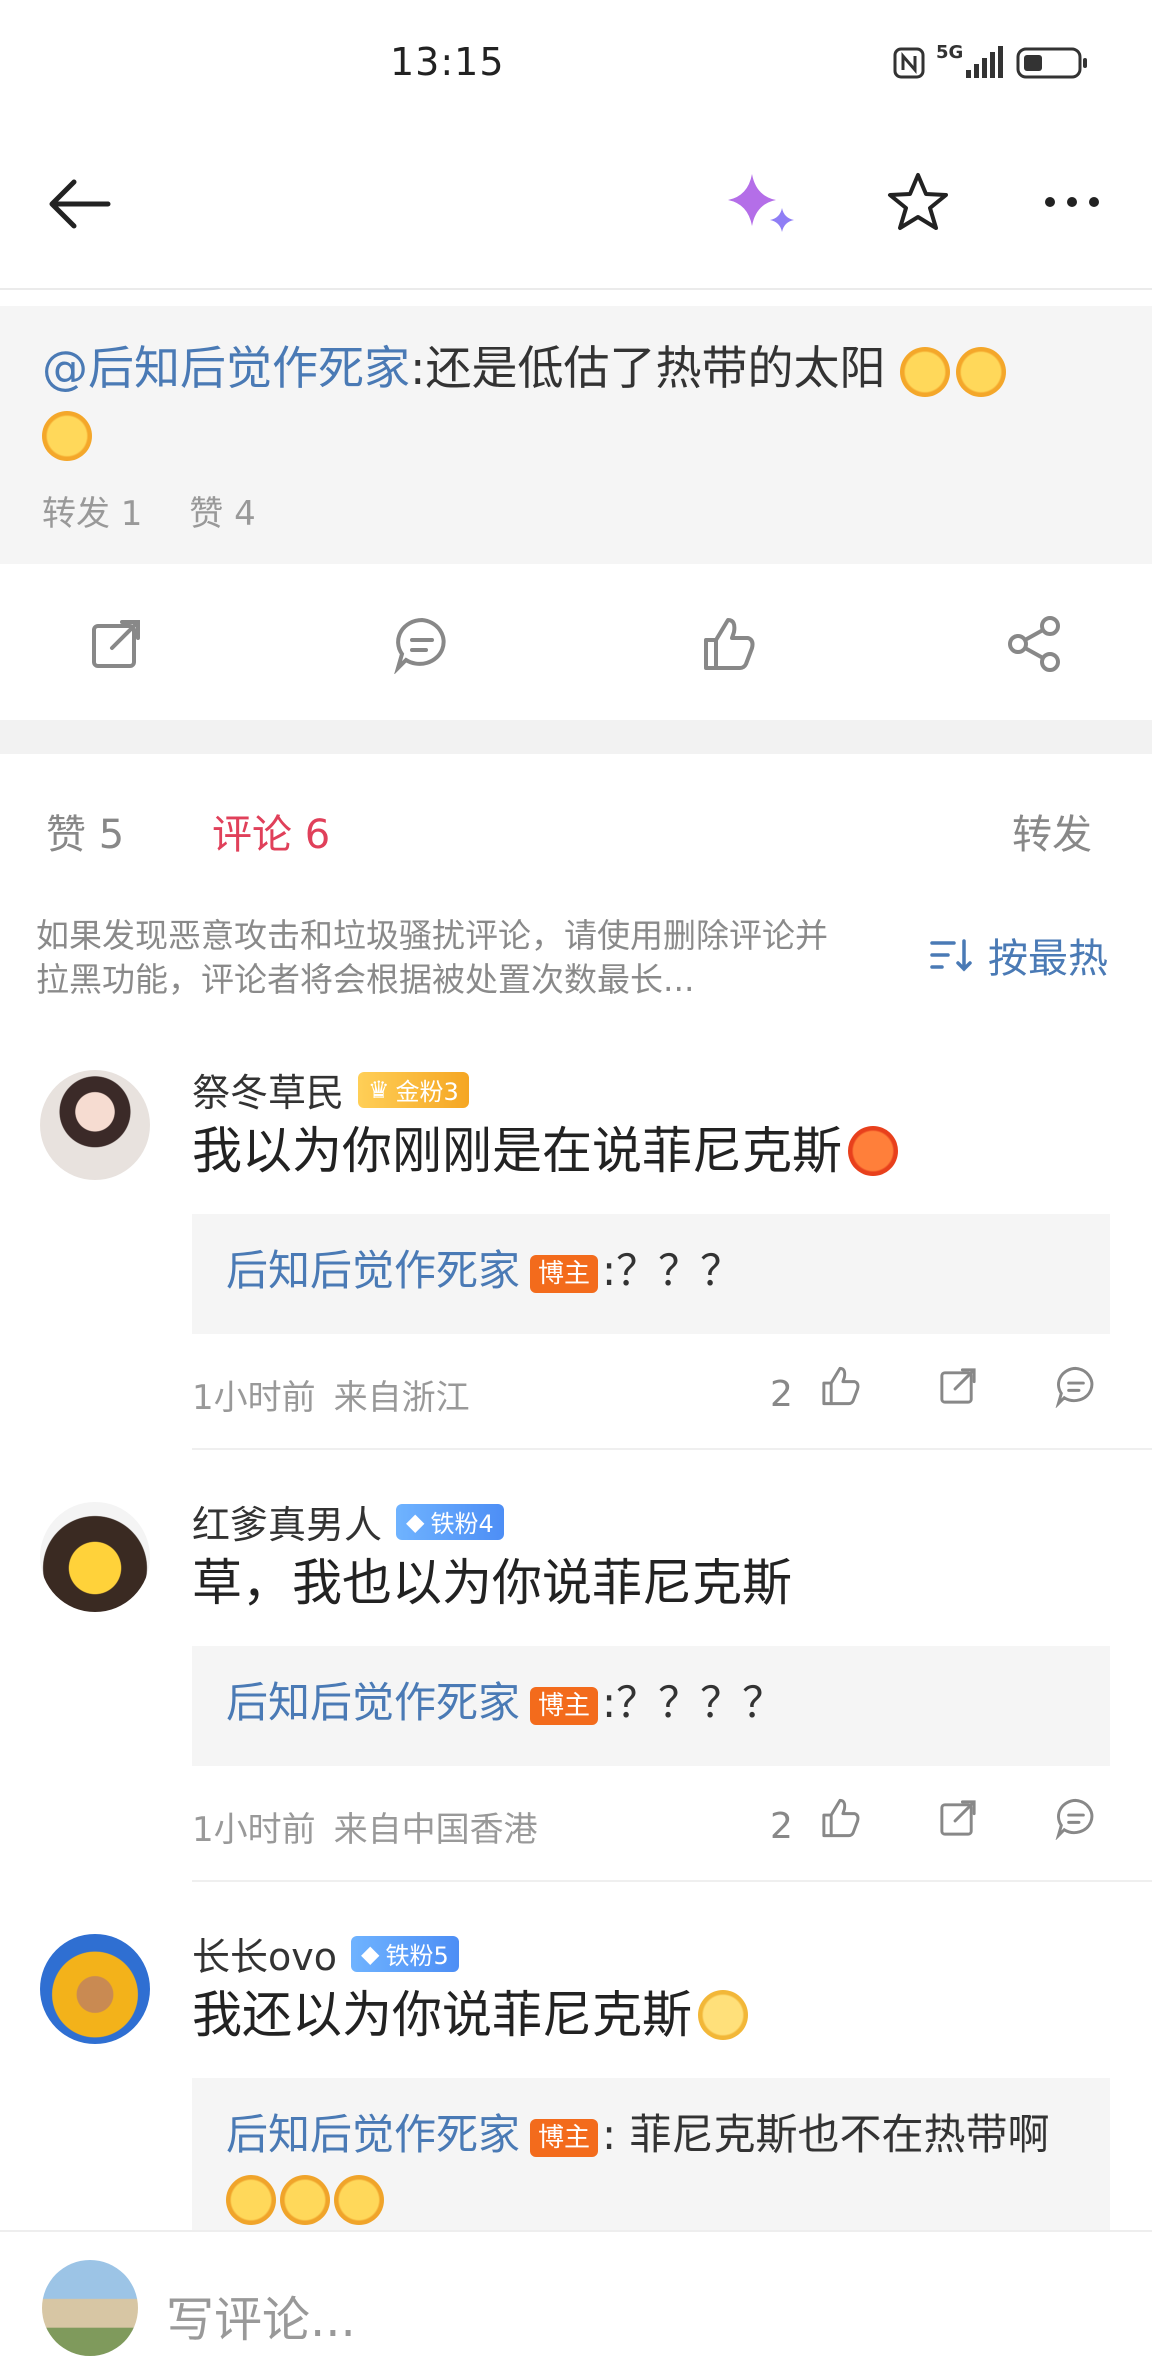  I want to click on glasses-emoji-icon, so click(723, 2015).